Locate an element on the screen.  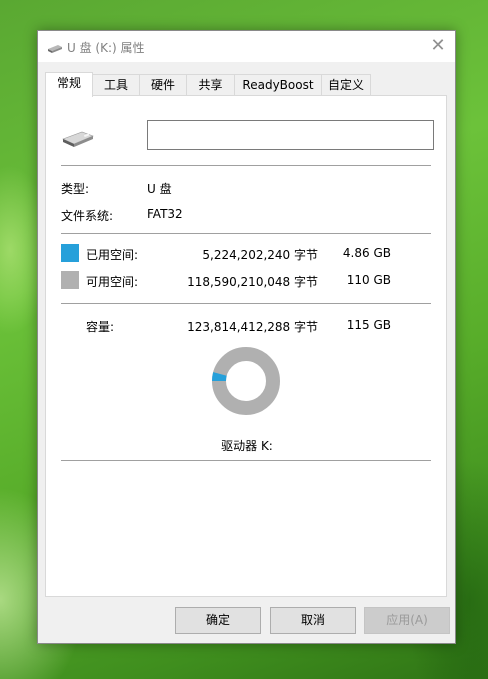
used-space-label: 已用空间: is located at coordinates (112, 255).